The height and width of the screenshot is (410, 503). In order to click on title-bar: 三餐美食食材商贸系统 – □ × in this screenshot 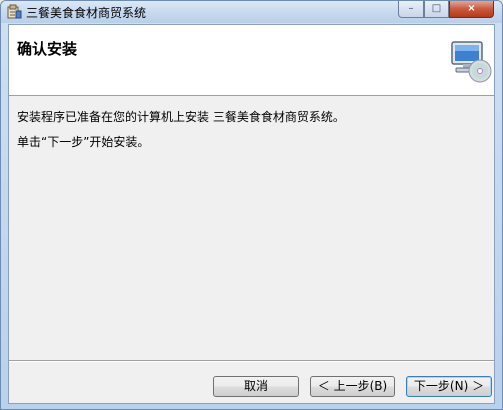, I will do `click(251, 12)`.